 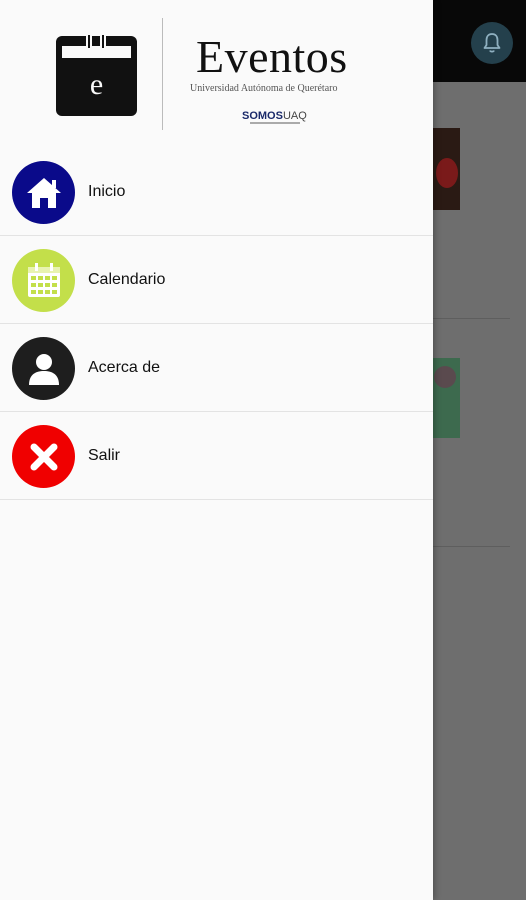 I want to click on menu-item-calendario: Calendario, so click(x=216, y=280).